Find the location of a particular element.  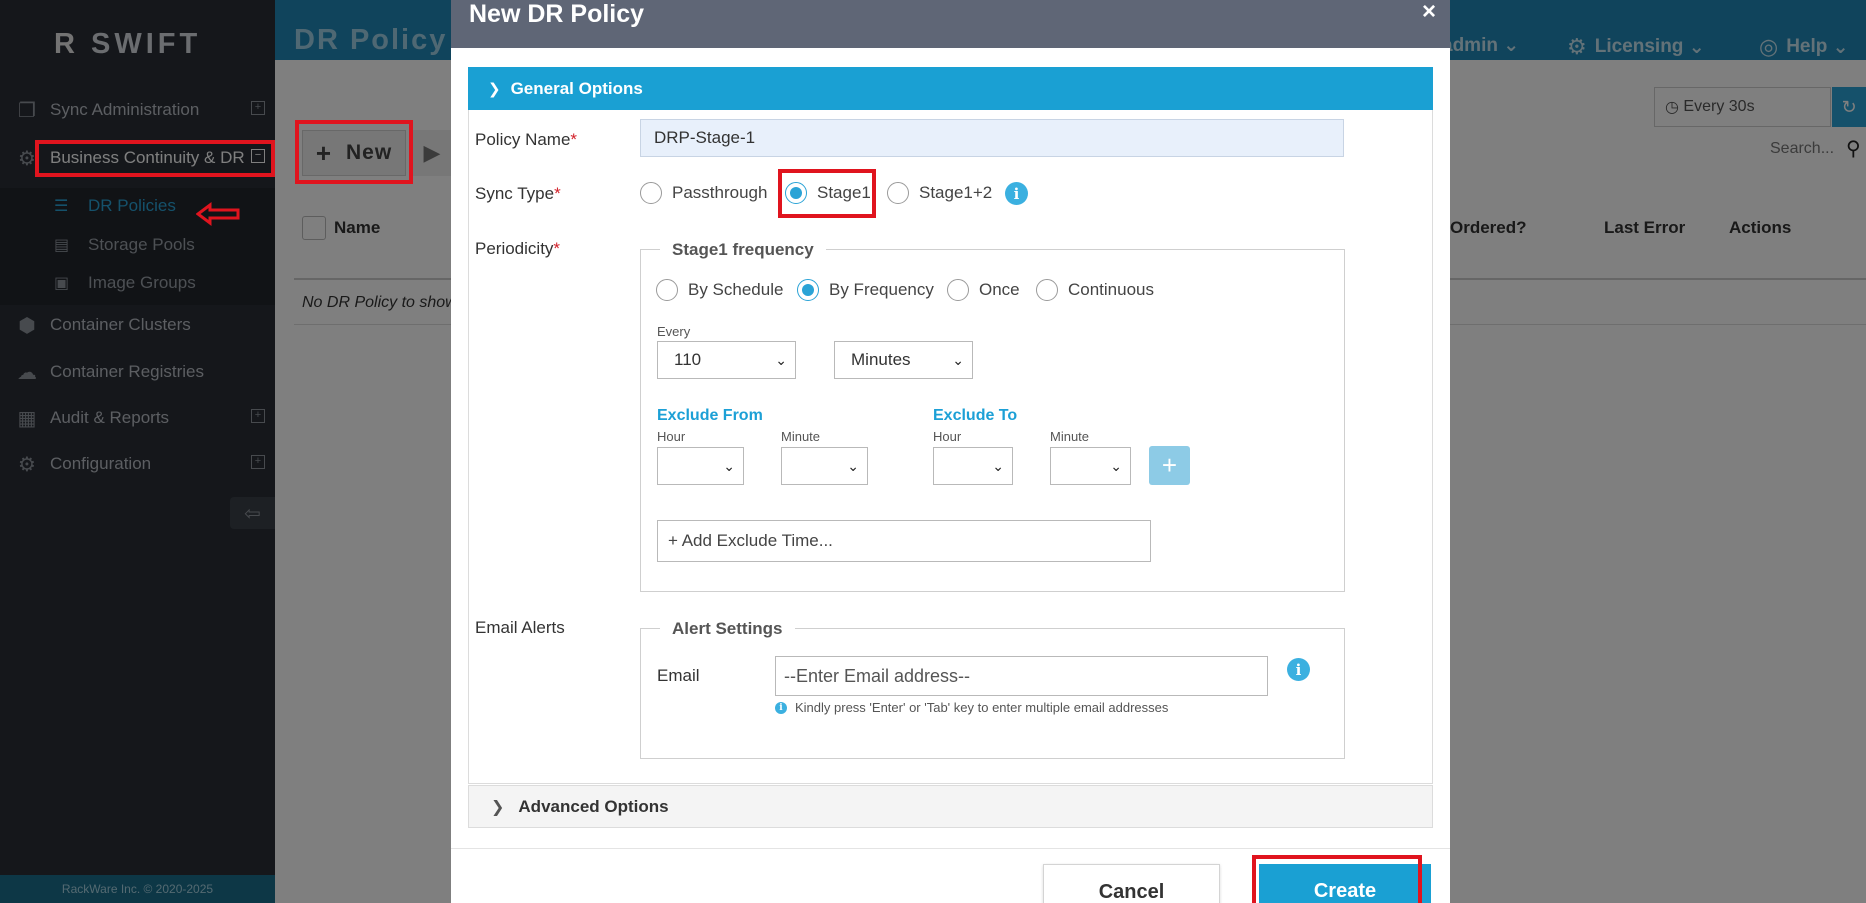

general-options-header: ❯ General Options is located at coordinates (950, 88).